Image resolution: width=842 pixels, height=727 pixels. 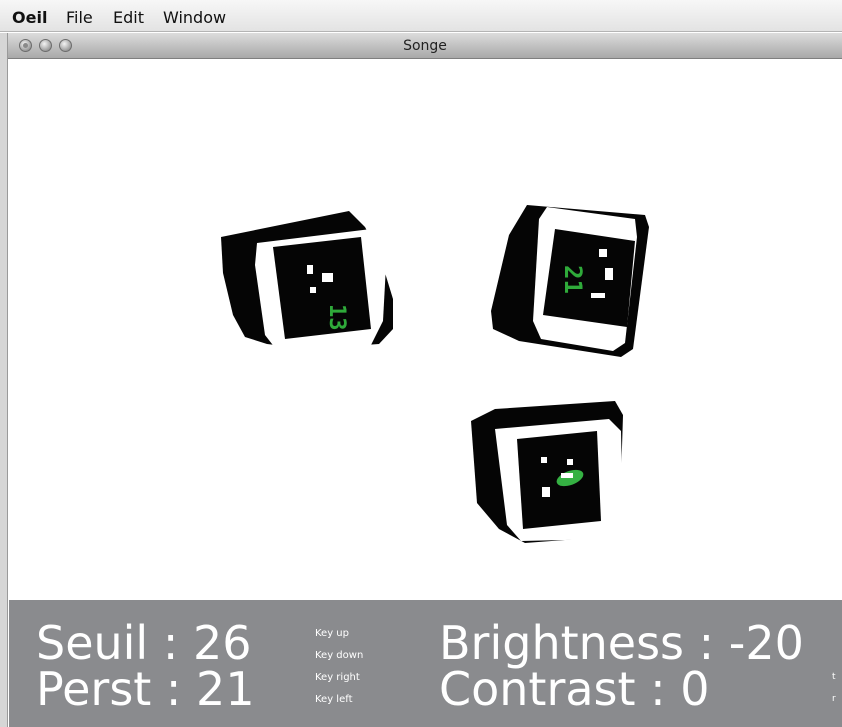 What do you see at coordinates (339, 655) in the screenshot?
I see `key-down-hint: Key down` at bounding box center [339, 655].